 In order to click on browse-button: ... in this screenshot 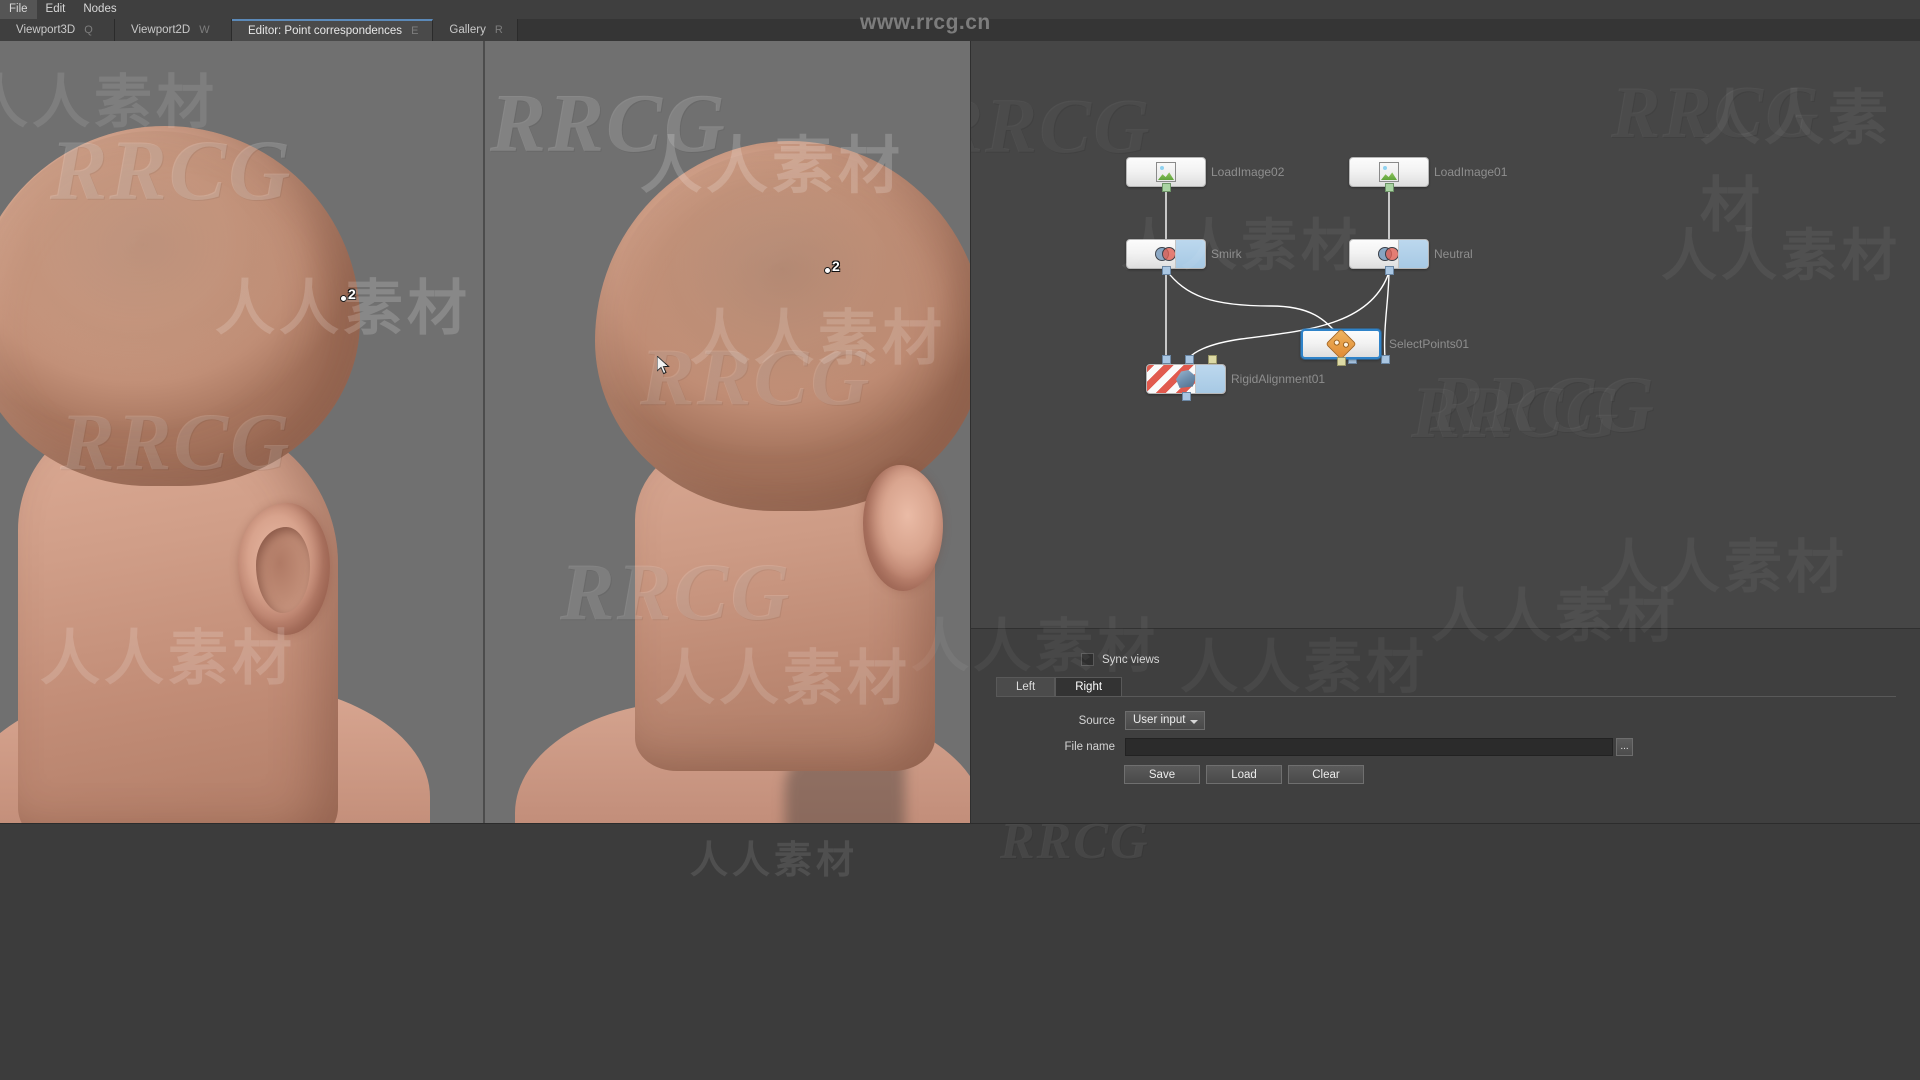, I will do `click(1624, 747)`.